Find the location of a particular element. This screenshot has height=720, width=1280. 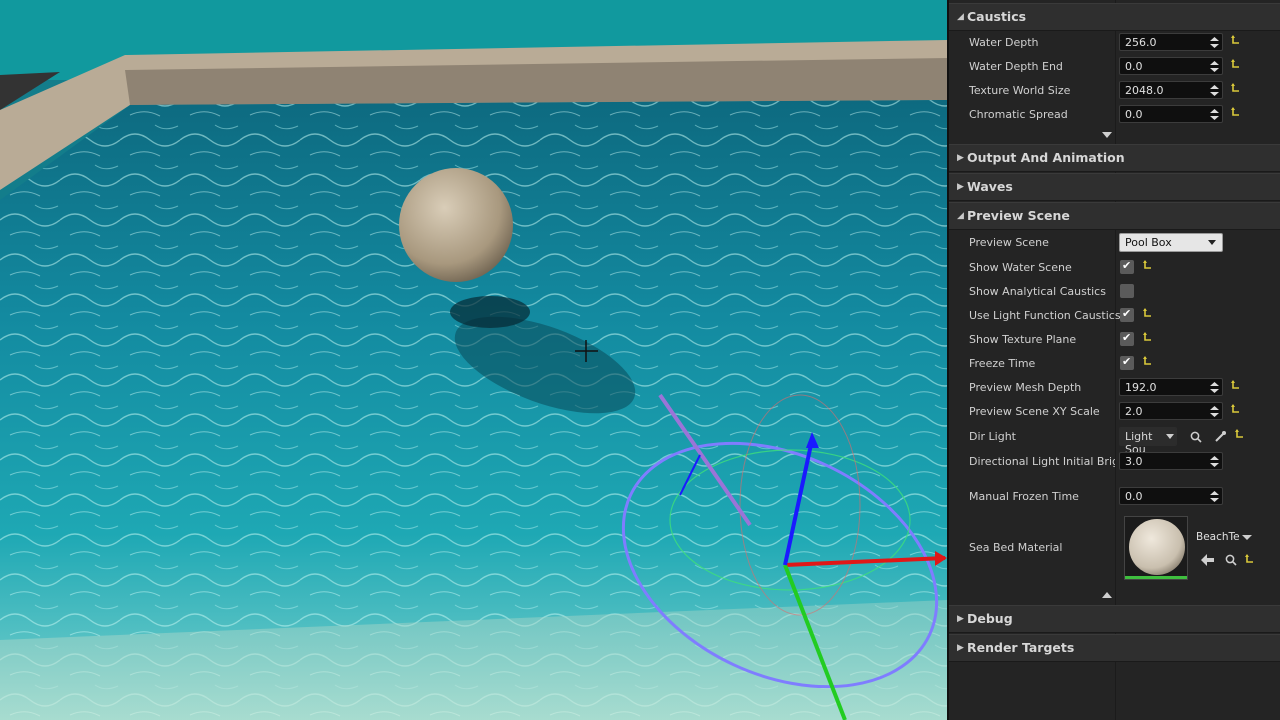

row-manual-frozen-time: Manual Frozen Time 0.0 is located at coordinates (1114, 497).